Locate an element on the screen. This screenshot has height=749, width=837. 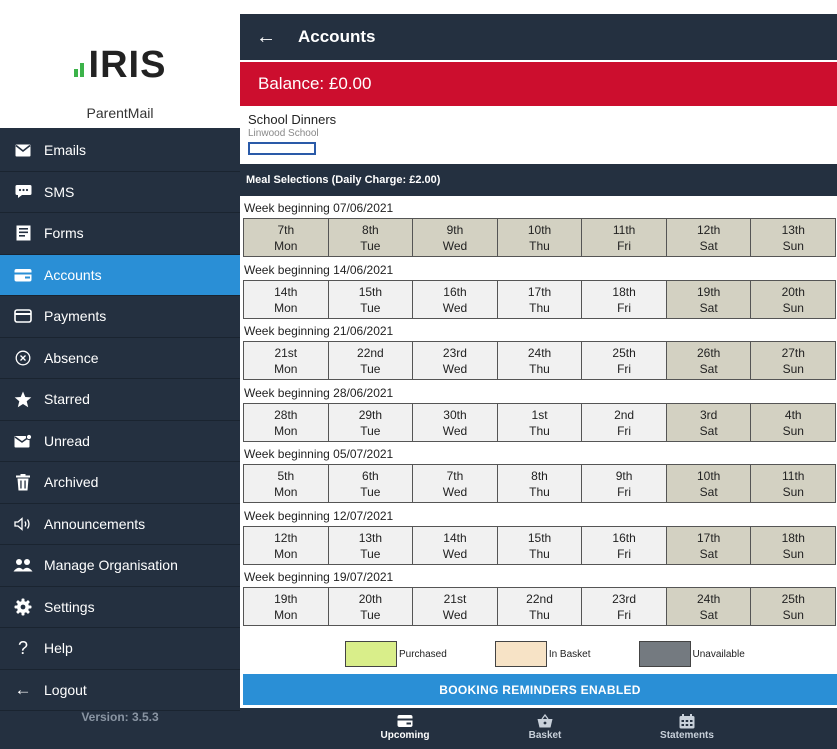
day-cell: 2nd Fri is located at coordinates (624, 422).